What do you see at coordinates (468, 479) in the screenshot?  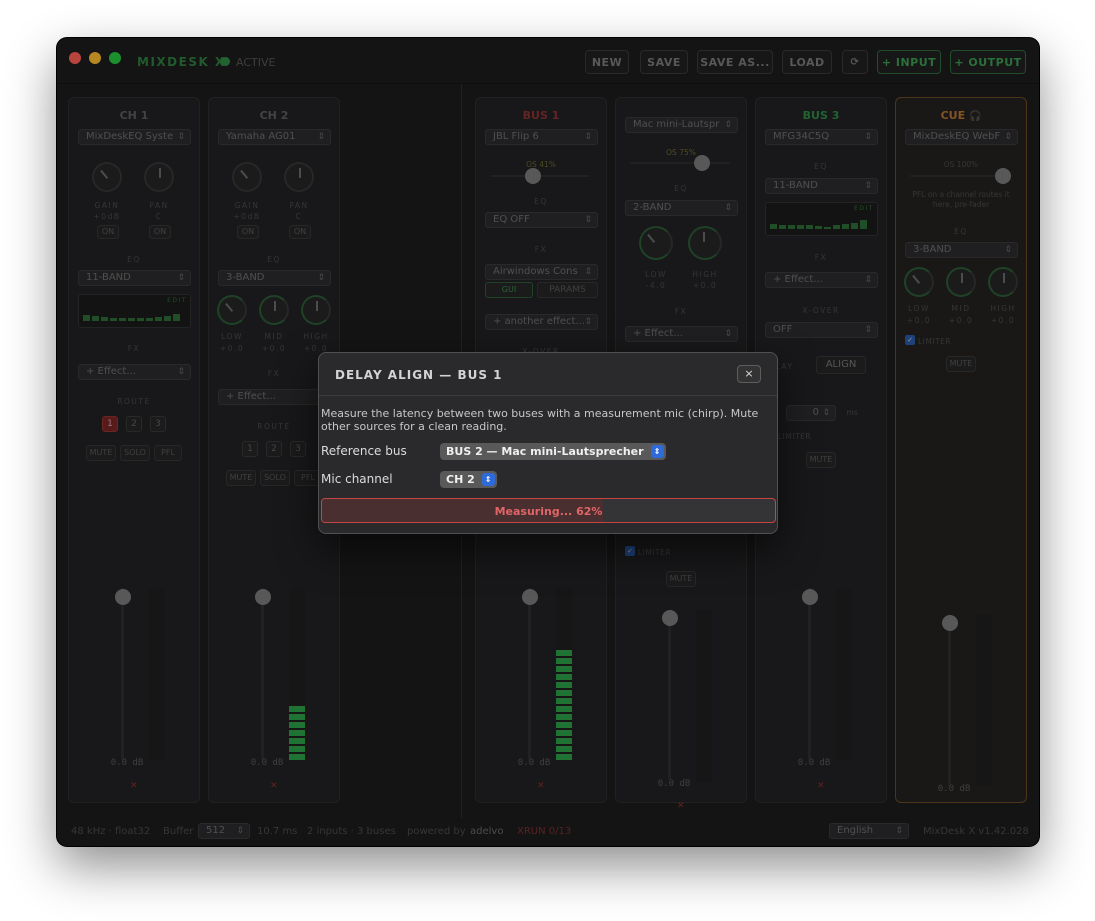 I see `mic-channel-select: CH 2 ⇕` at bounding box center [468, 479].